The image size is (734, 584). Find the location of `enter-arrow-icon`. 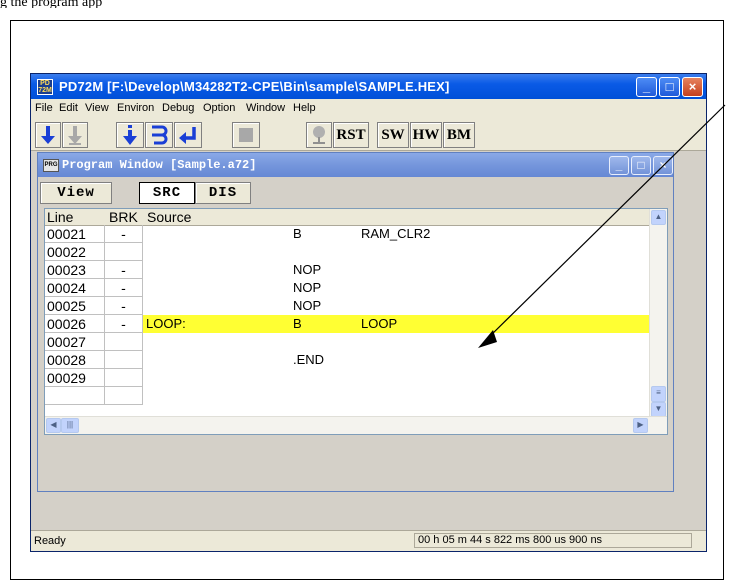

enter-arrow-icon is located at coordinates (187, 135).